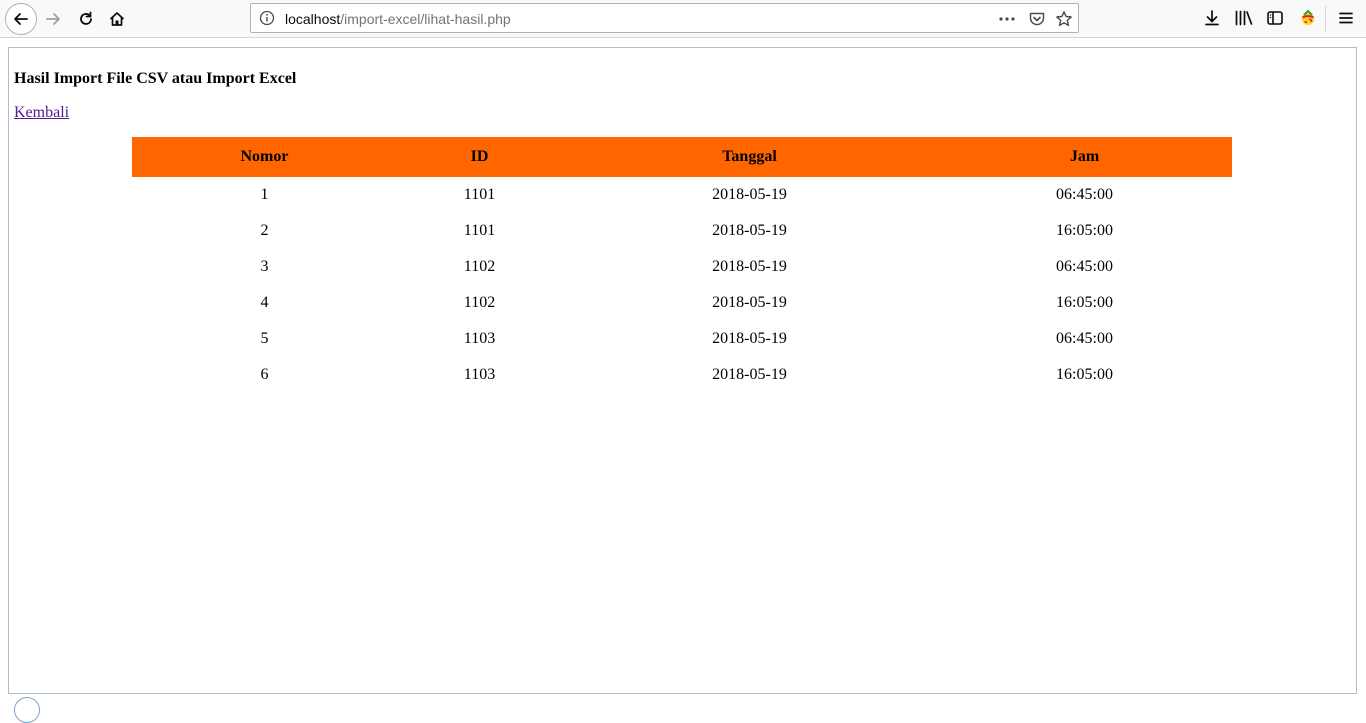  What do you see at coordinates (425, 19) in the screenshot?
I see `url-path: /import-excel/lihat-hasil.php` at bounding box center [425, 19].